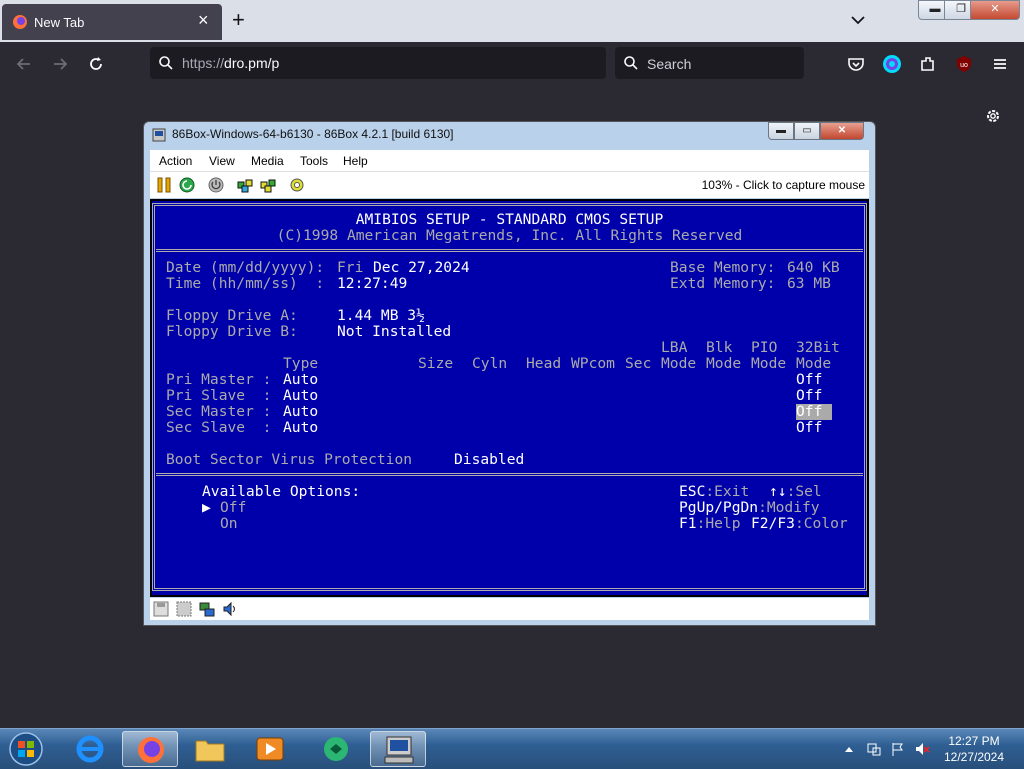 This screenshot has width=1024, height=769. I want to click on taskbar-app, so click(336, 749).